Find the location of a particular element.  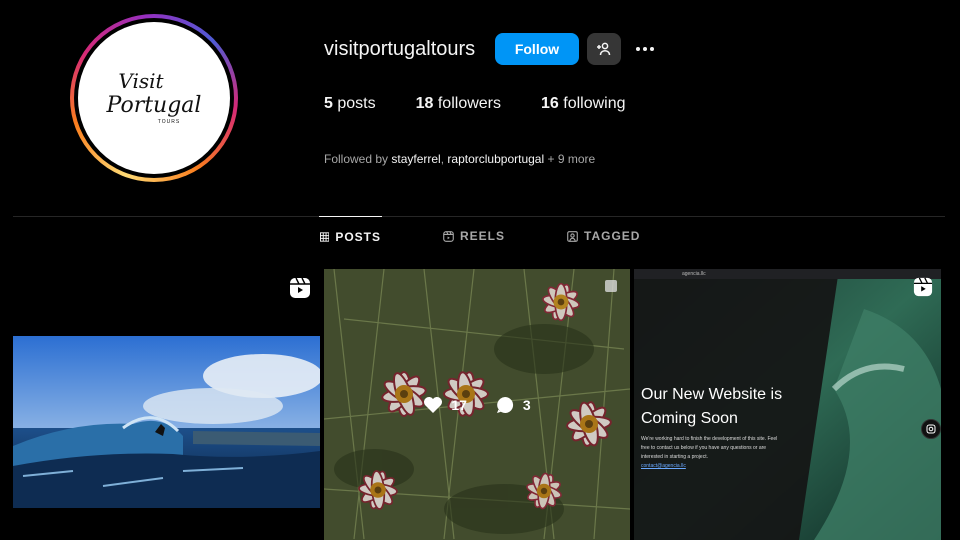

tab-tagged: TAGGED is located at coordinates (603, 236).